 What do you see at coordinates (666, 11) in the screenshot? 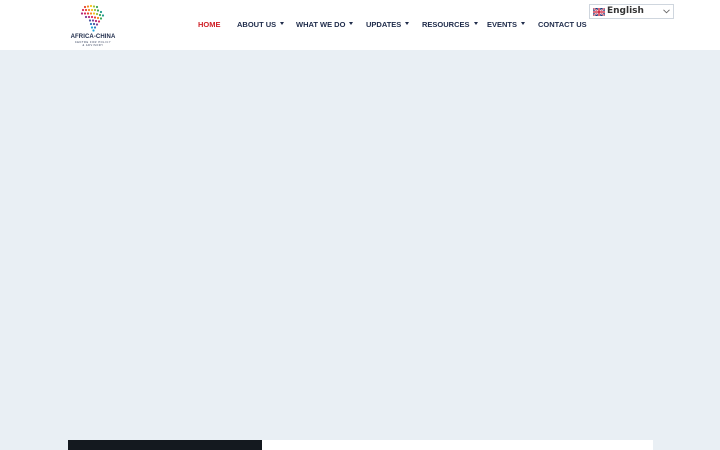
I see `chevron-down-icon` at bounding box center [666, 11].